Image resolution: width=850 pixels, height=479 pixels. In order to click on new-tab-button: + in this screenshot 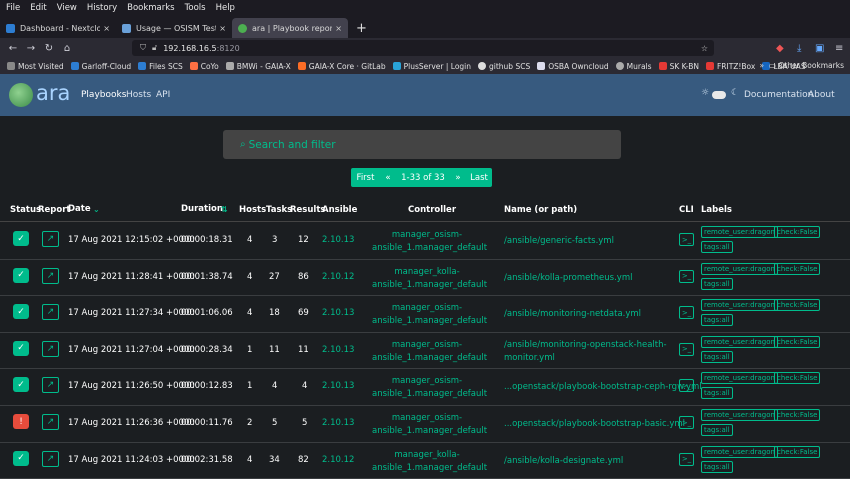, I will do `click(361, 28)`.